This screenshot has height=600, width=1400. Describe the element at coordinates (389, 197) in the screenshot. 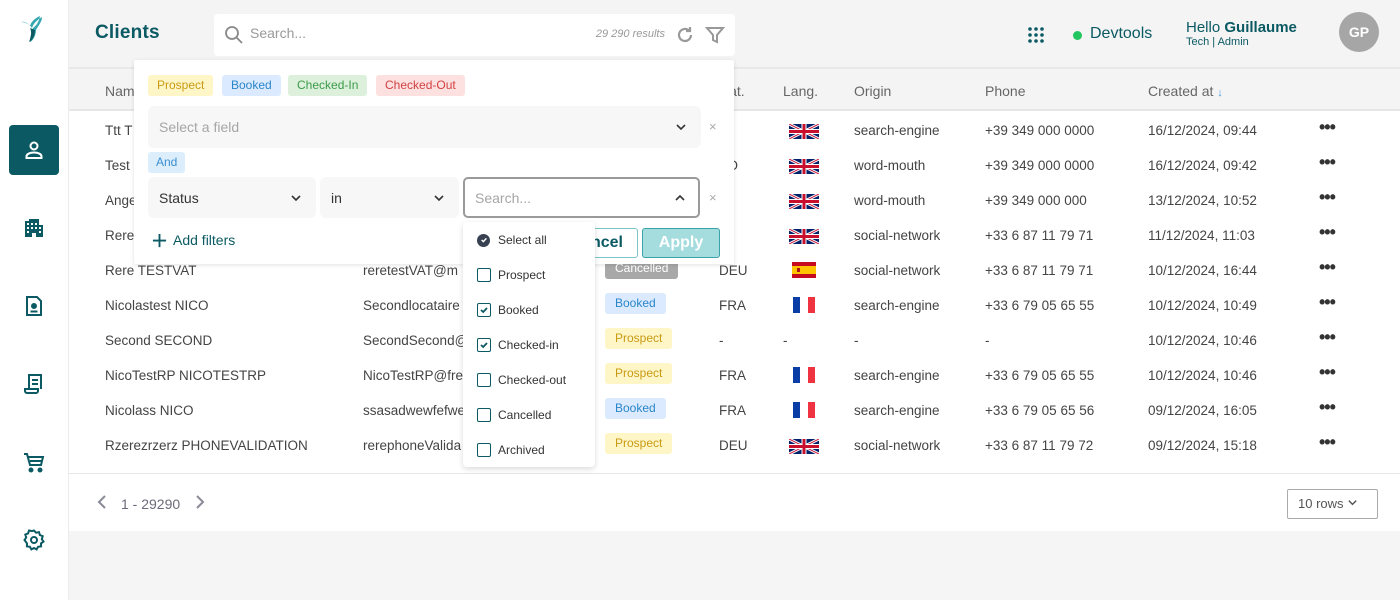

I see `rule-operator-select: in` at that location.